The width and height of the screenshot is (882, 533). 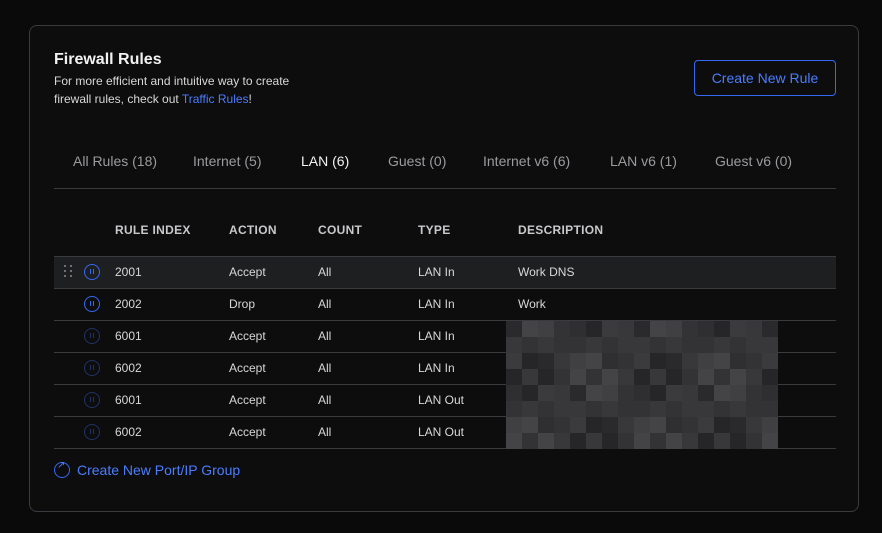 What do you see at coordinates (128, 304) in the screenshot?
I see `cell-index: 2002` at bounding box center [128, 304].